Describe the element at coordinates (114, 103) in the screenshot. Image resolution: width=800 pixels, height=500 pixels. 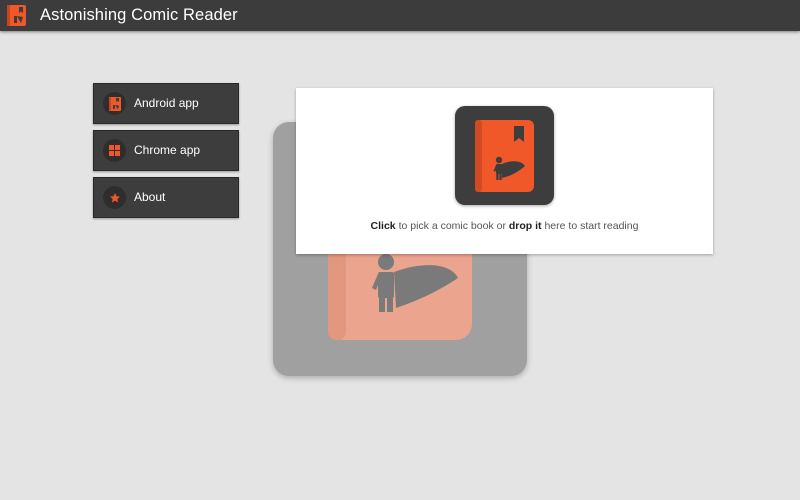
I see `android-app-icon` at that location.